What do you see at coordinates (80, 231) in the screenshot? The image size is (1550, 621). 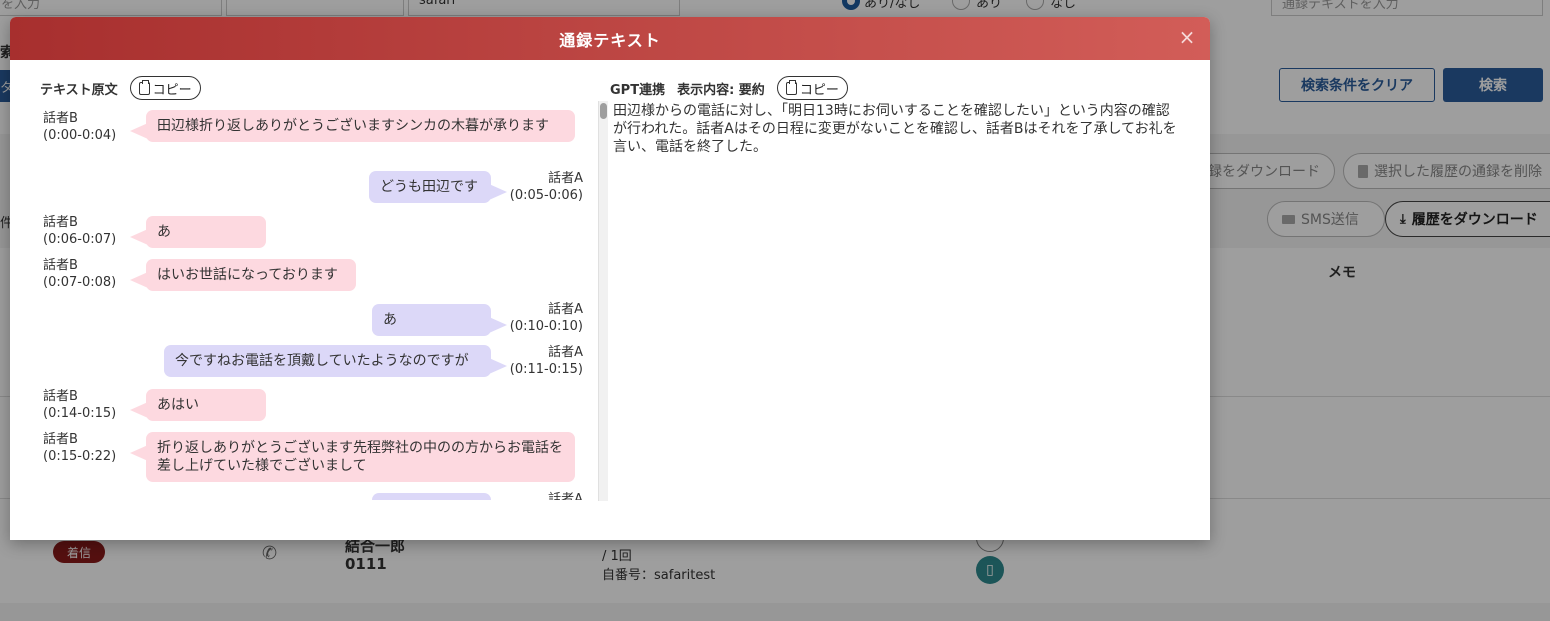 I see `speaker-label: 話者B (0:06-0:07)` at bounding box center [80, 231].